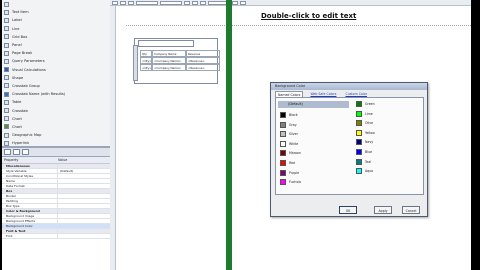  Describe the element at coordinates (171, 2) in the screenshot. I see `size-combo` at that location.